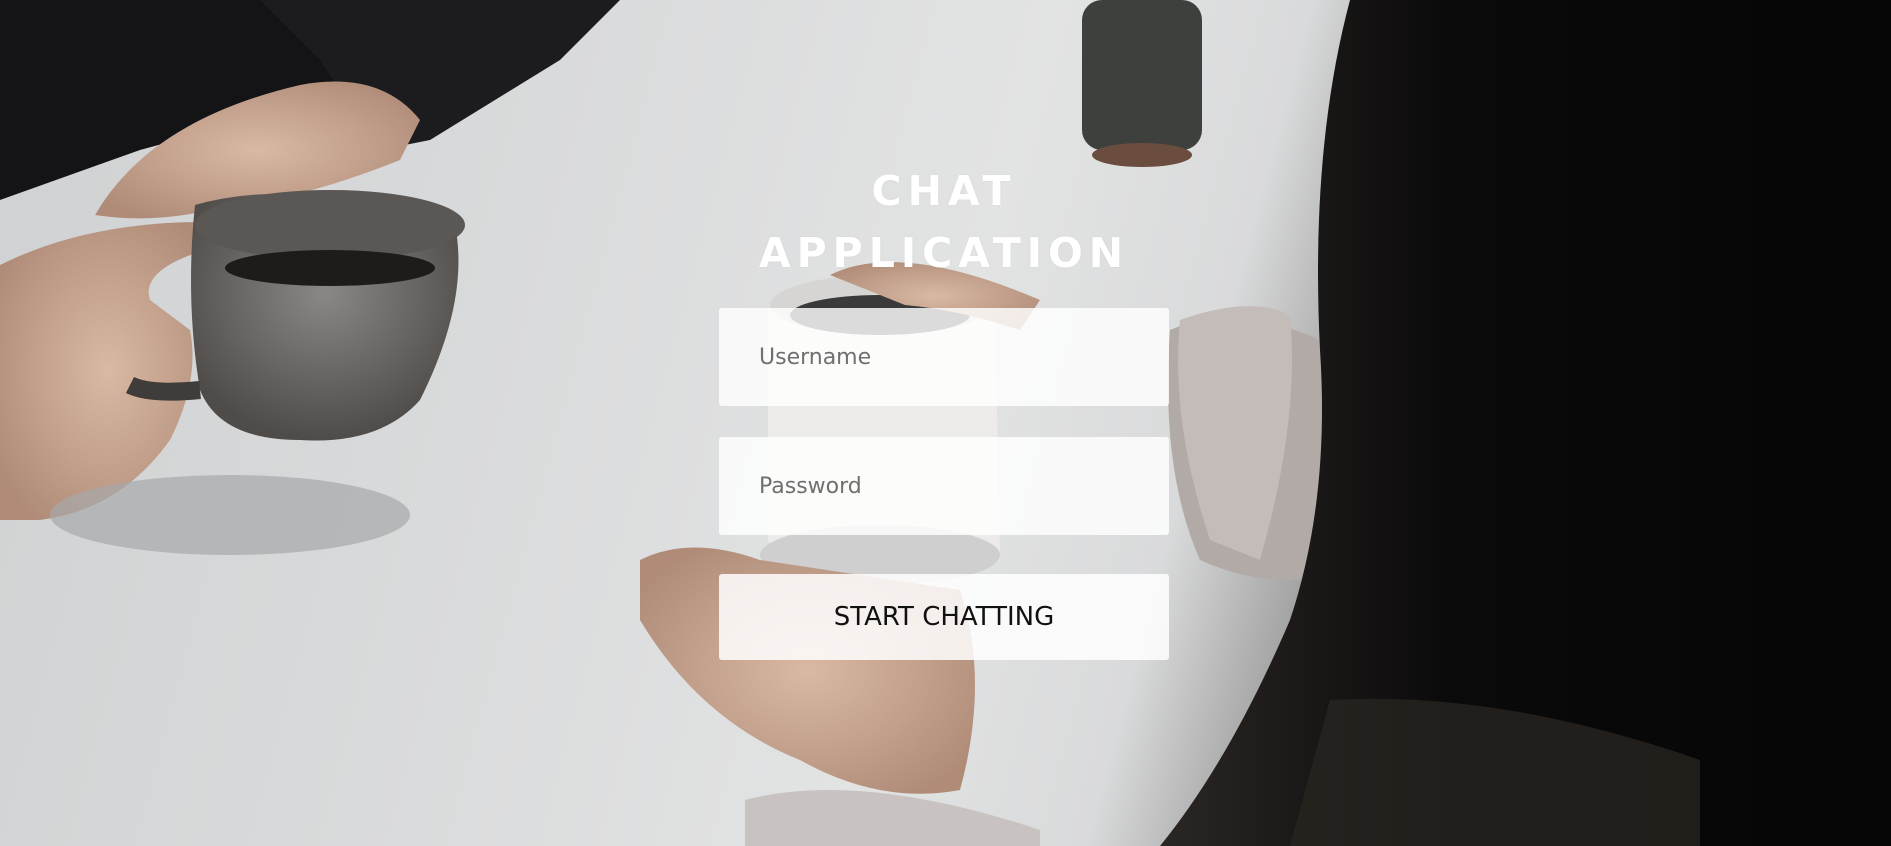 This screenshot has width=1891, height=846. I want to click on app-title: CHAT APPLICATION, so click(944, 222).